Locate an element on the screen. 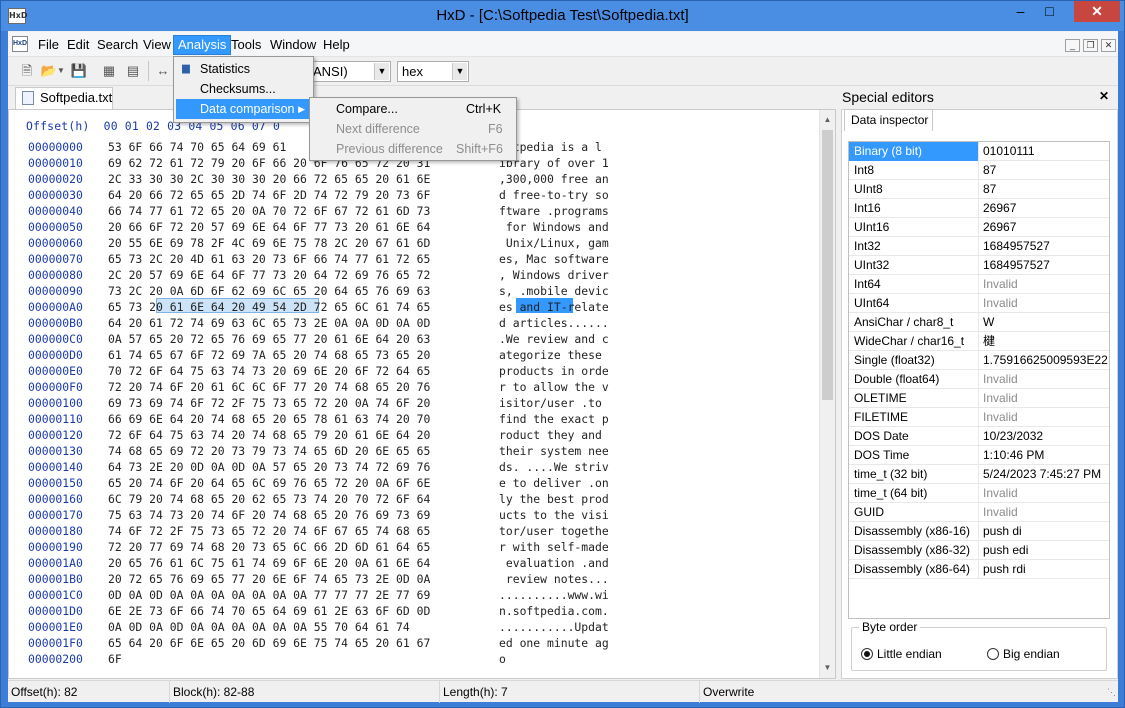 Image resolution: width=1125 pixels, height=708 pixels. row-offset: 00000100 is located at coordinates (55, 403).